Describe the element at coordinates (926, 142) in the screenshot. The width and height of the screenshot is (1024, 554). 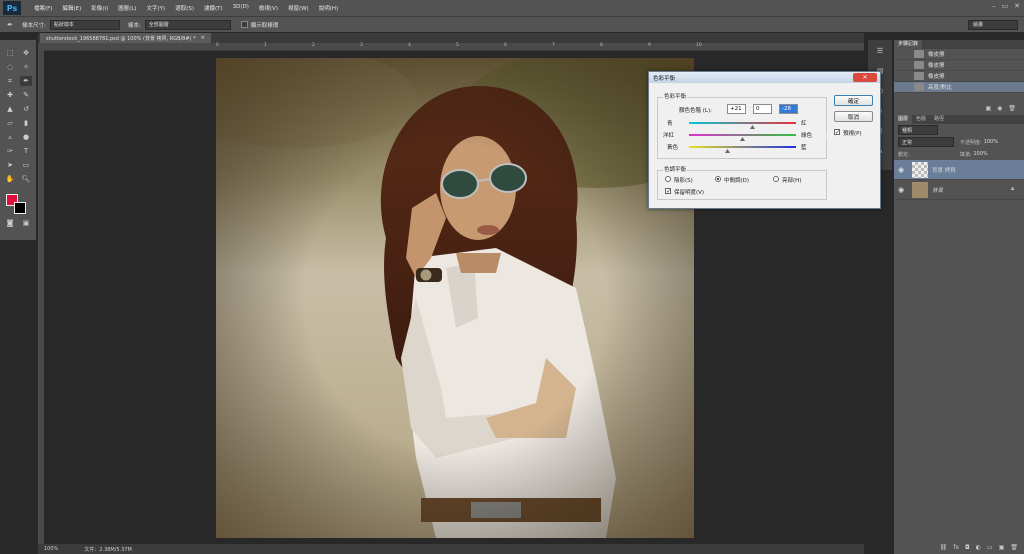
I see `blend-mode-select: 正常` at that location.